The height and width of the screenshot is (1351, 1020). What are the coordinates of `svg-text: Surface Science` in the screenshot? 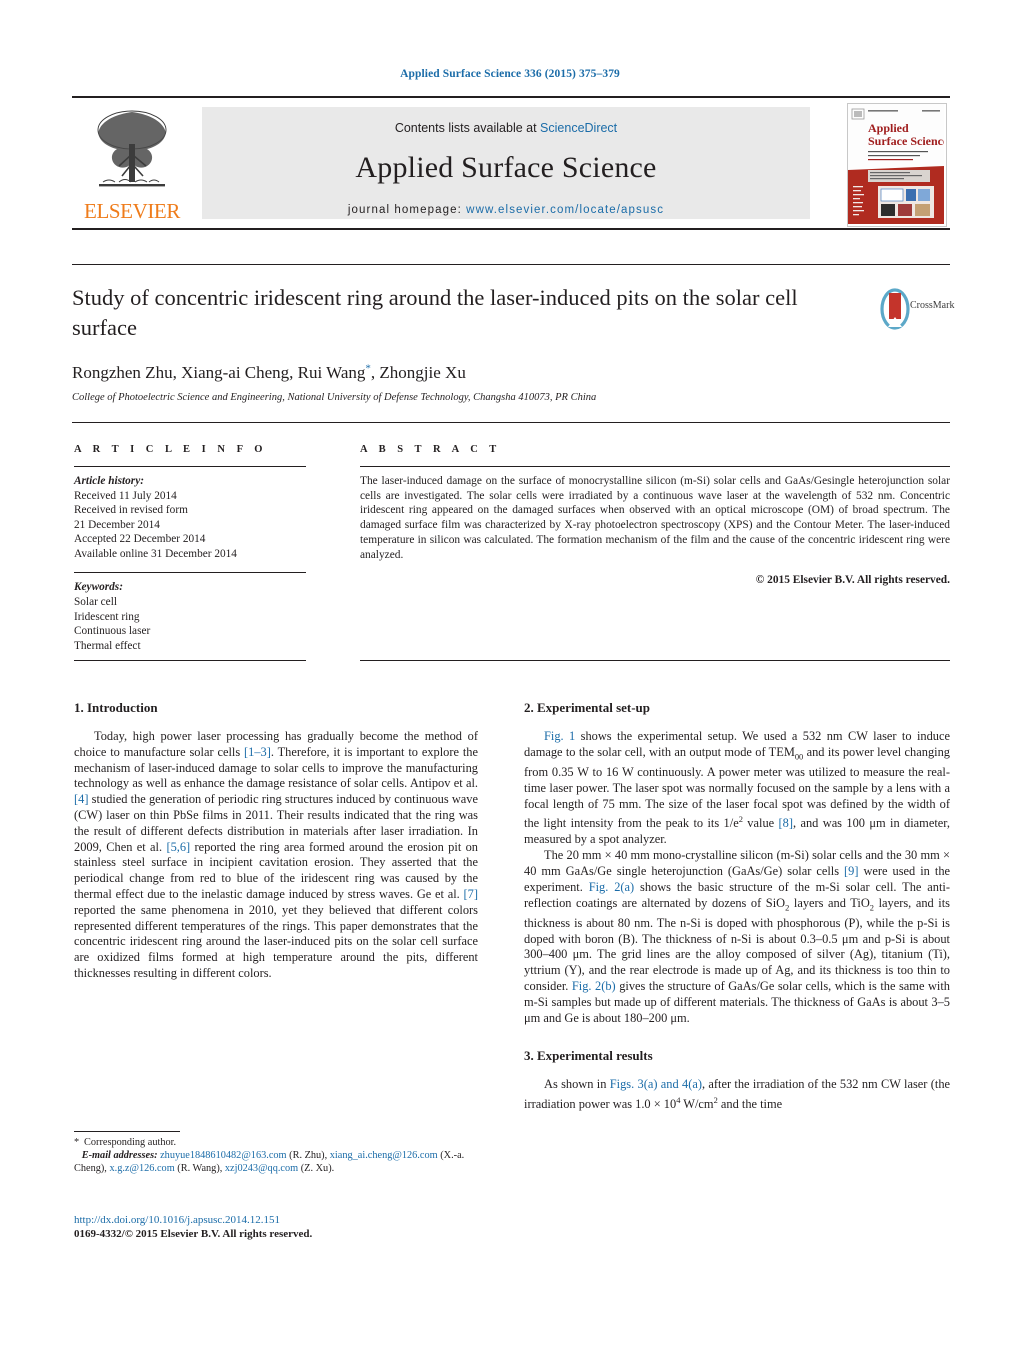 It's located at (906, 141).